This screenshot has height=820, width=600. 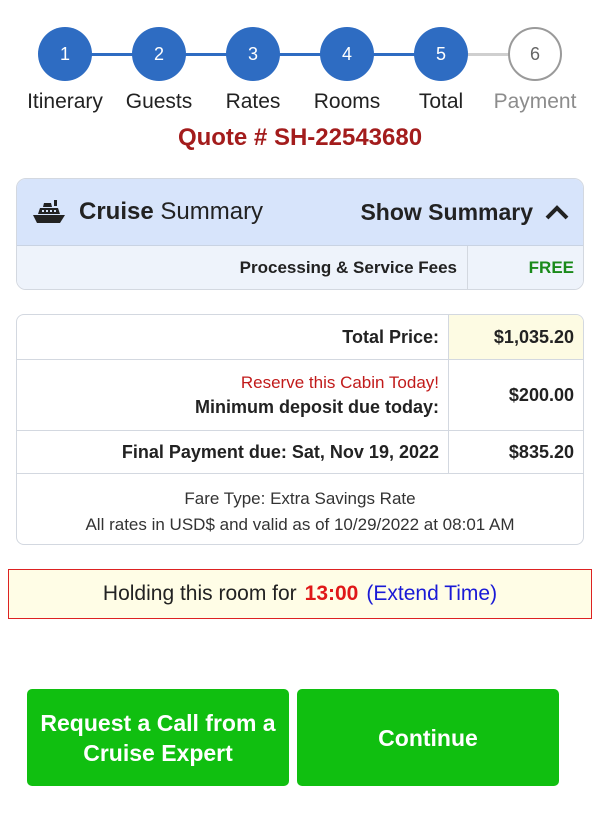 I want to click on hold-text: Holding this room for, so click(x=199, y=593).